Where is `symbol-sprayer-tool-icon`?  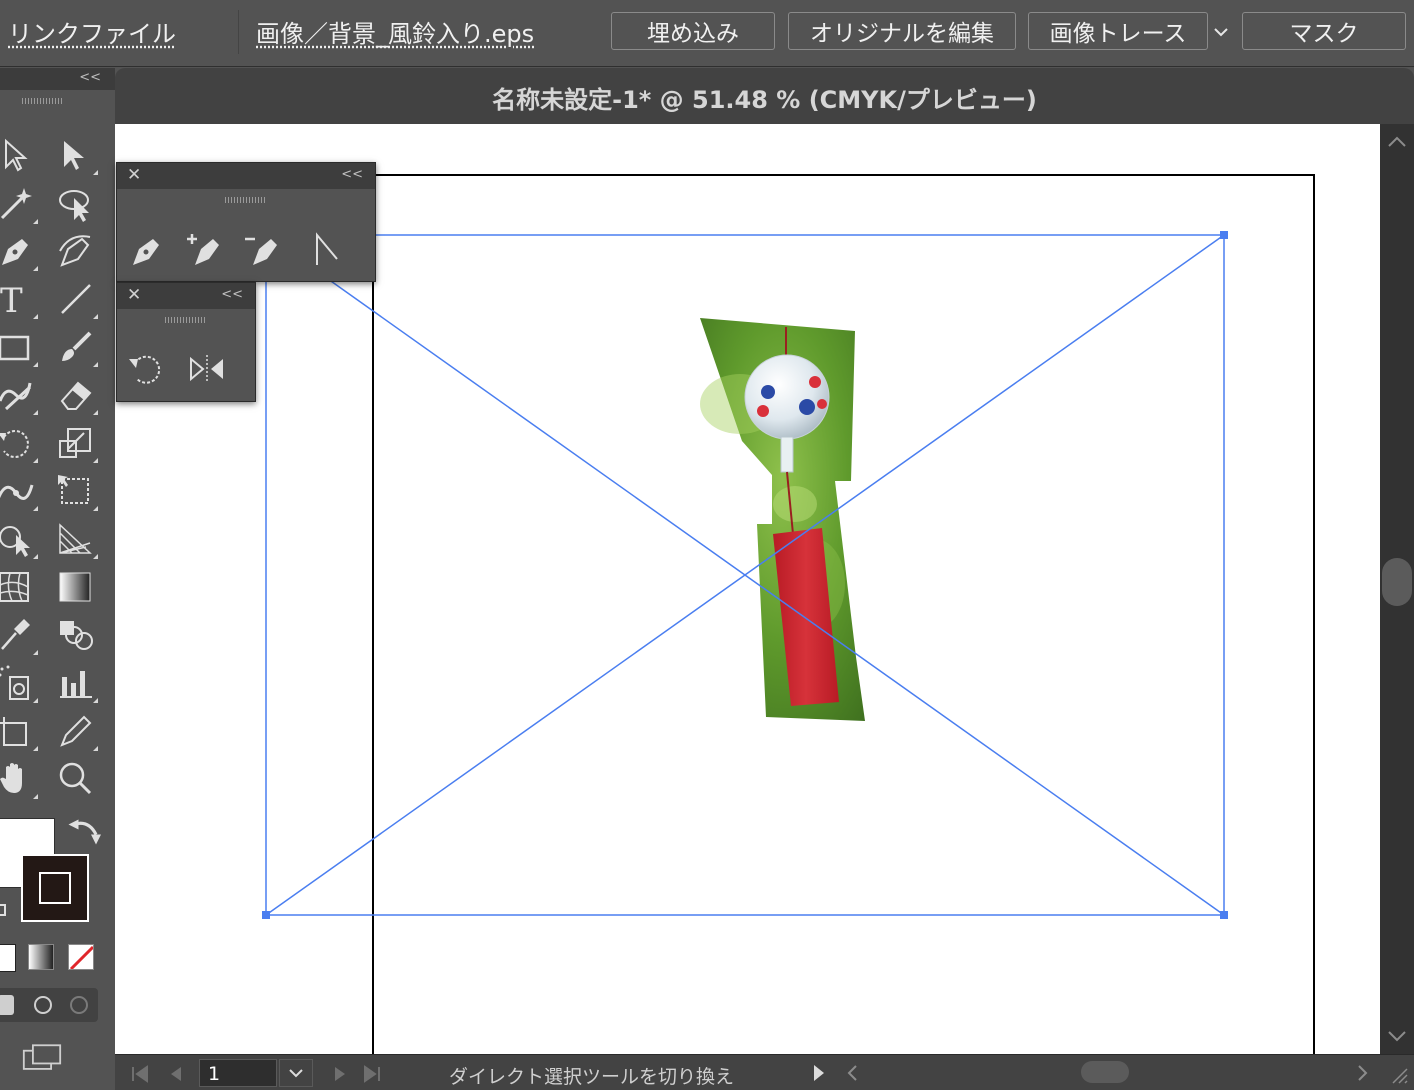
symbol-sprayer-tool-icon is located at coordinates (19, 683).